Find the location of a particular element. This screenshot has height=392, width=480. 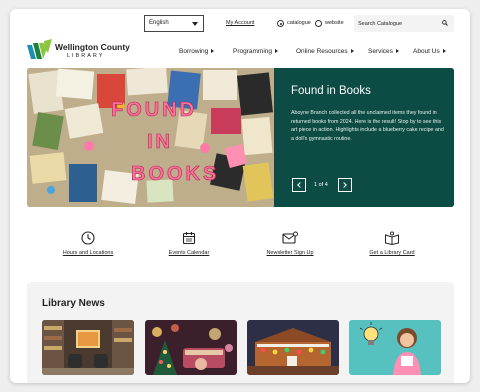

calendar-icon is located at coordinates (189, 238).